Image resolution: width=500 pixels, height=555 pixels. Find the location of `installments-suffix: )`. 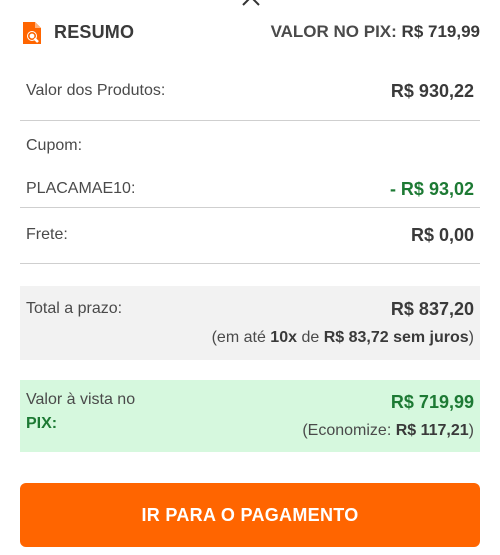

installments-suffix: ) is located at coordinates (471, 337).